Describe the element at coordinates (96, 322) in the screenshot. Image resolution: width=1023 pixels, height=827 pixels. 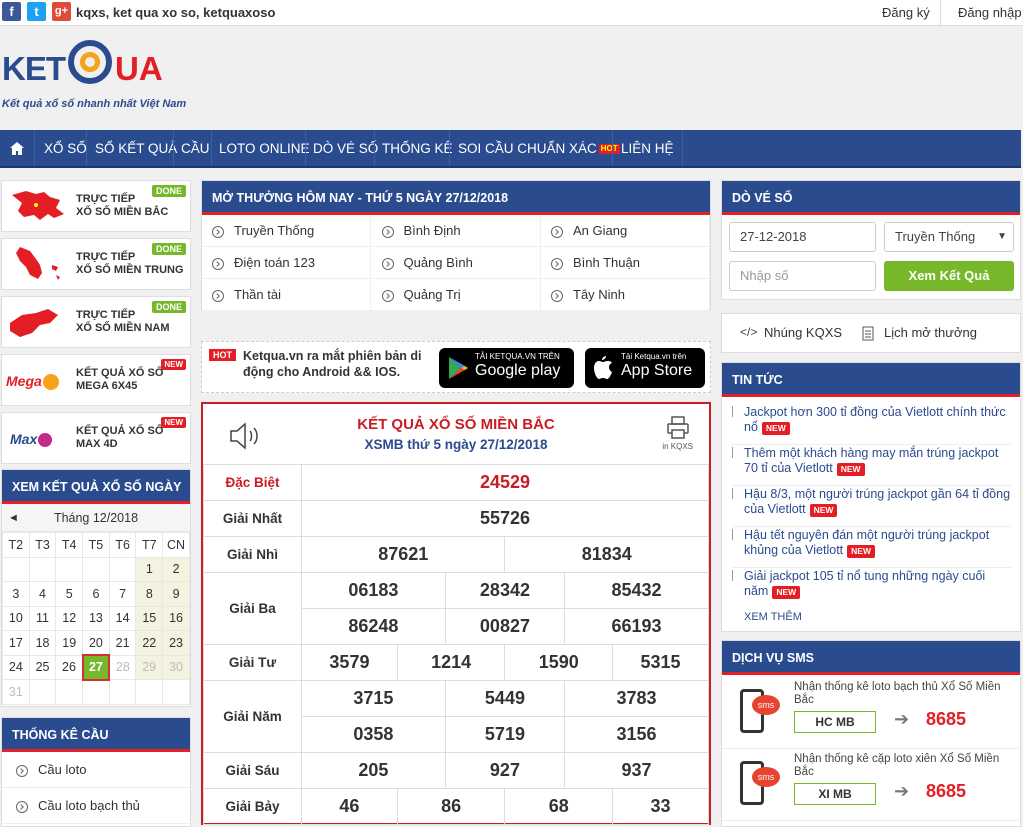
I see `live-xsmn-card: TRỰC TIẾP XỔ SỐ MIỀN NAM DONE` at that location.